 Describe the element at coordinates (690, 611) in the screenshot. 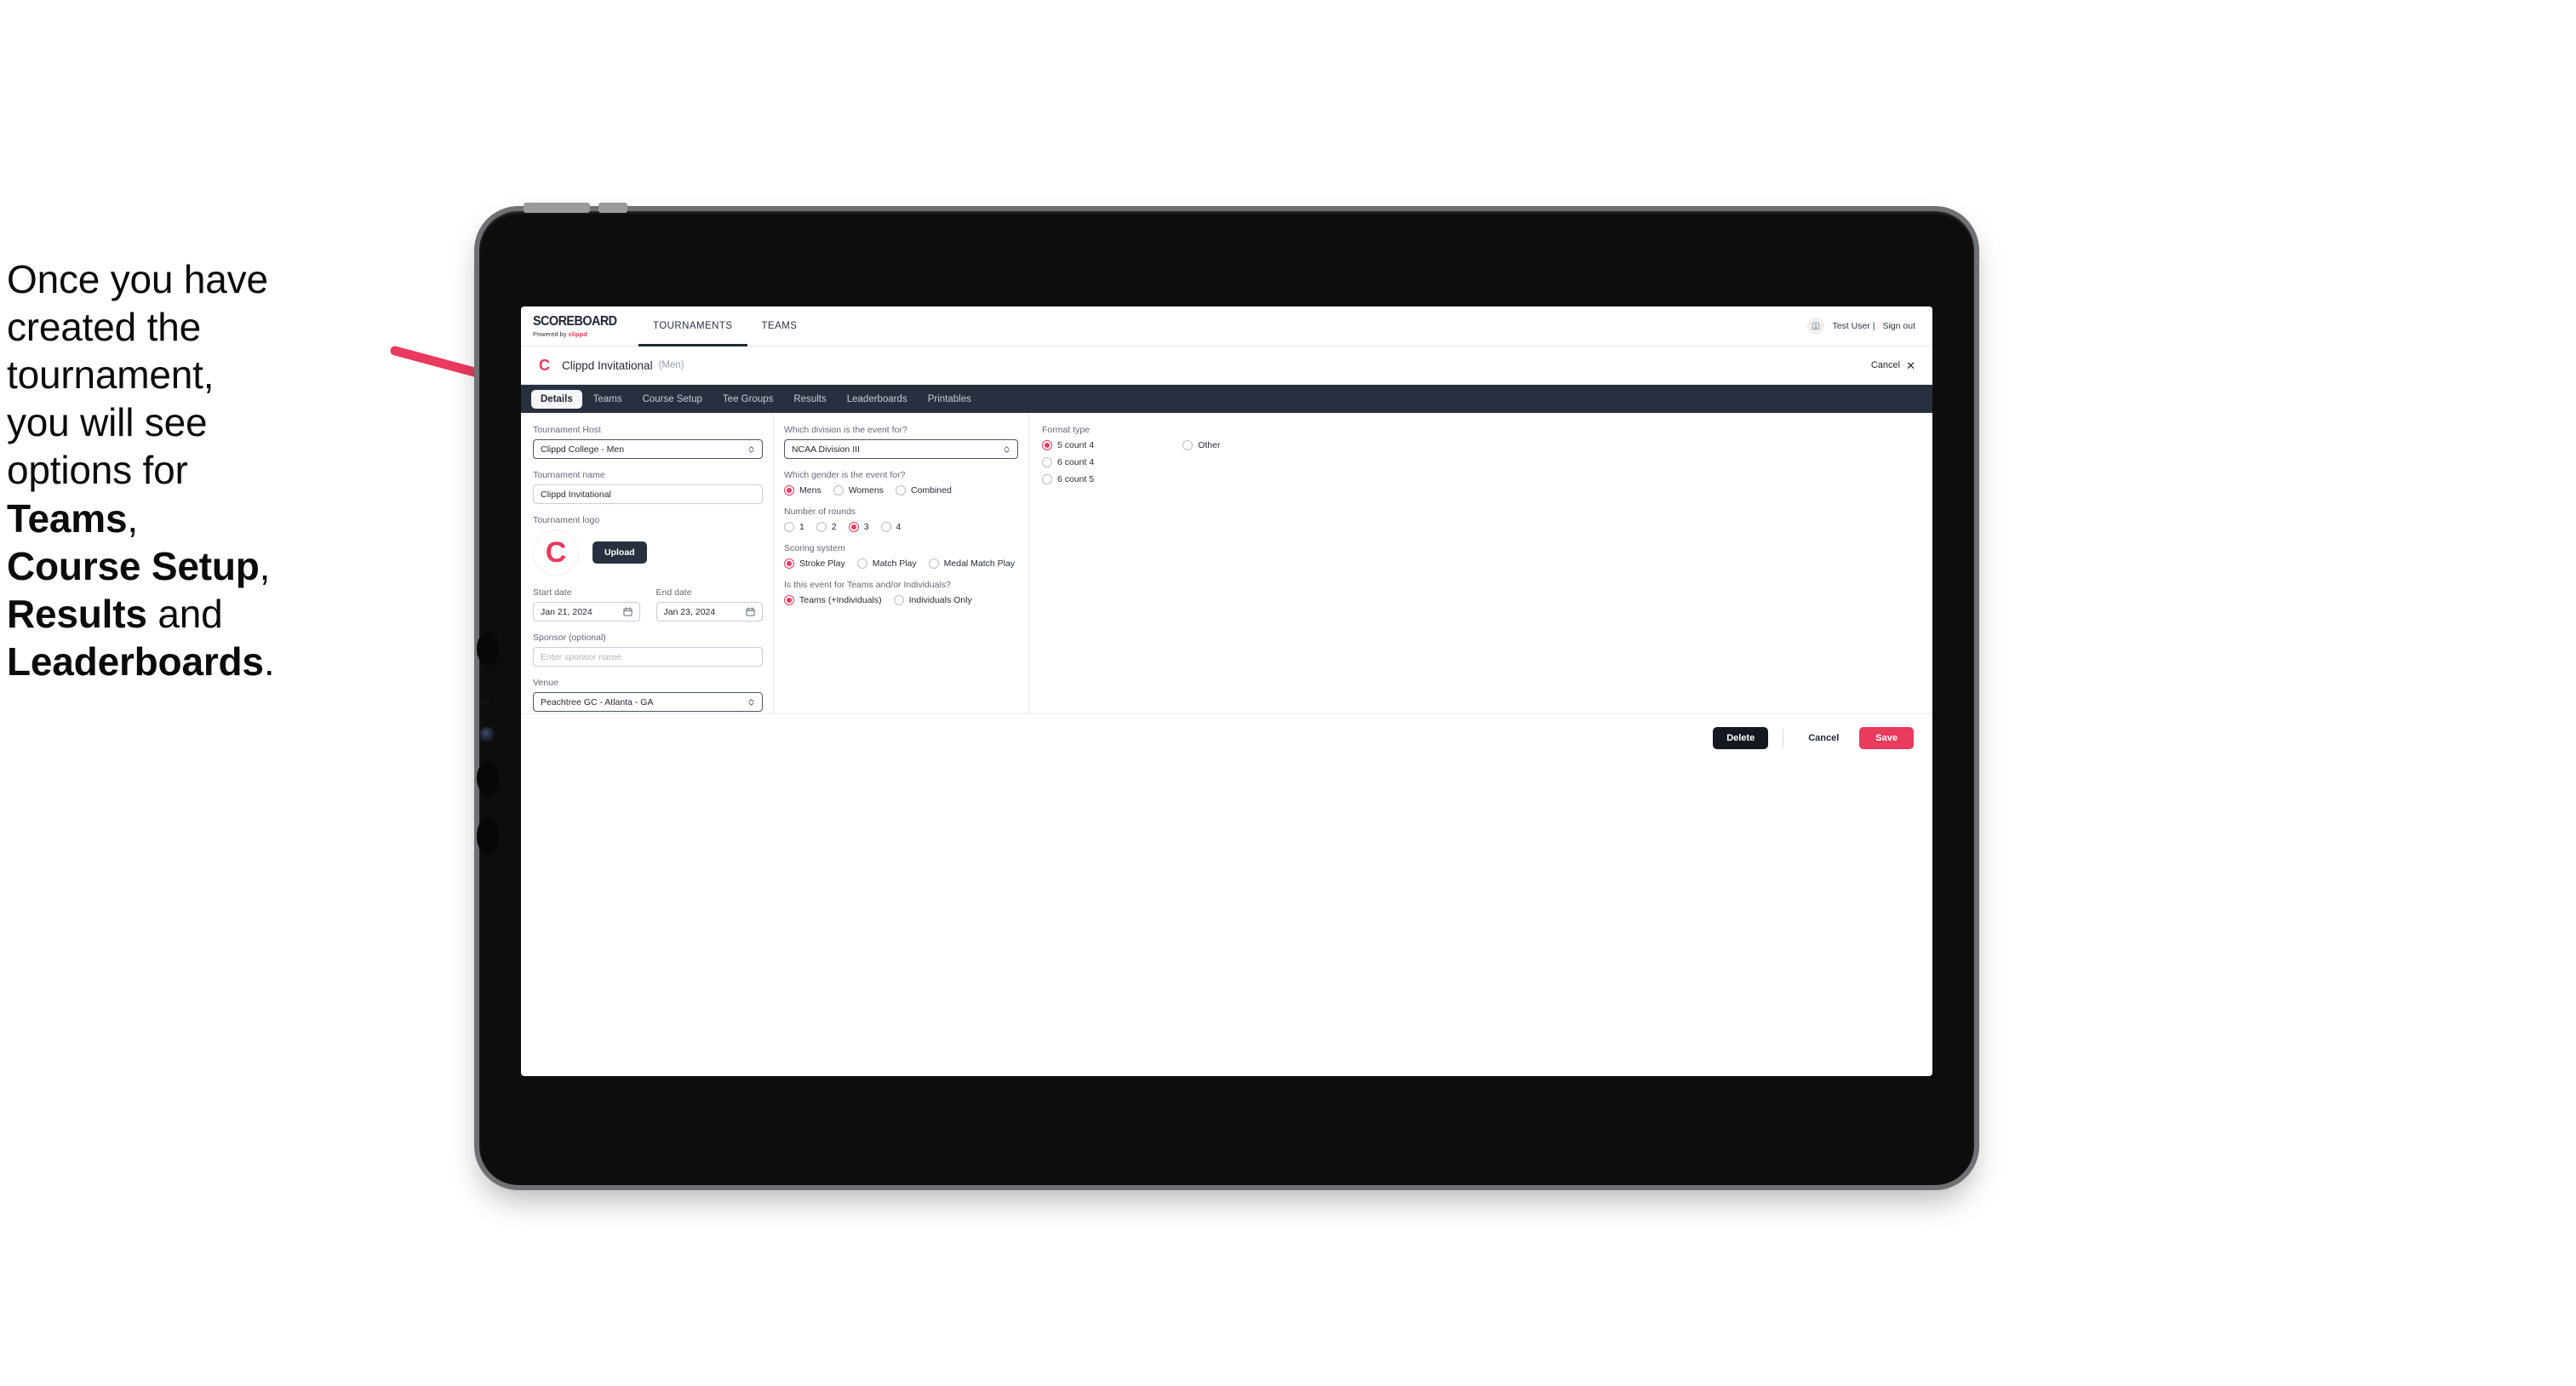

I see `end-date-value: Jan 23, 2024` at that location.